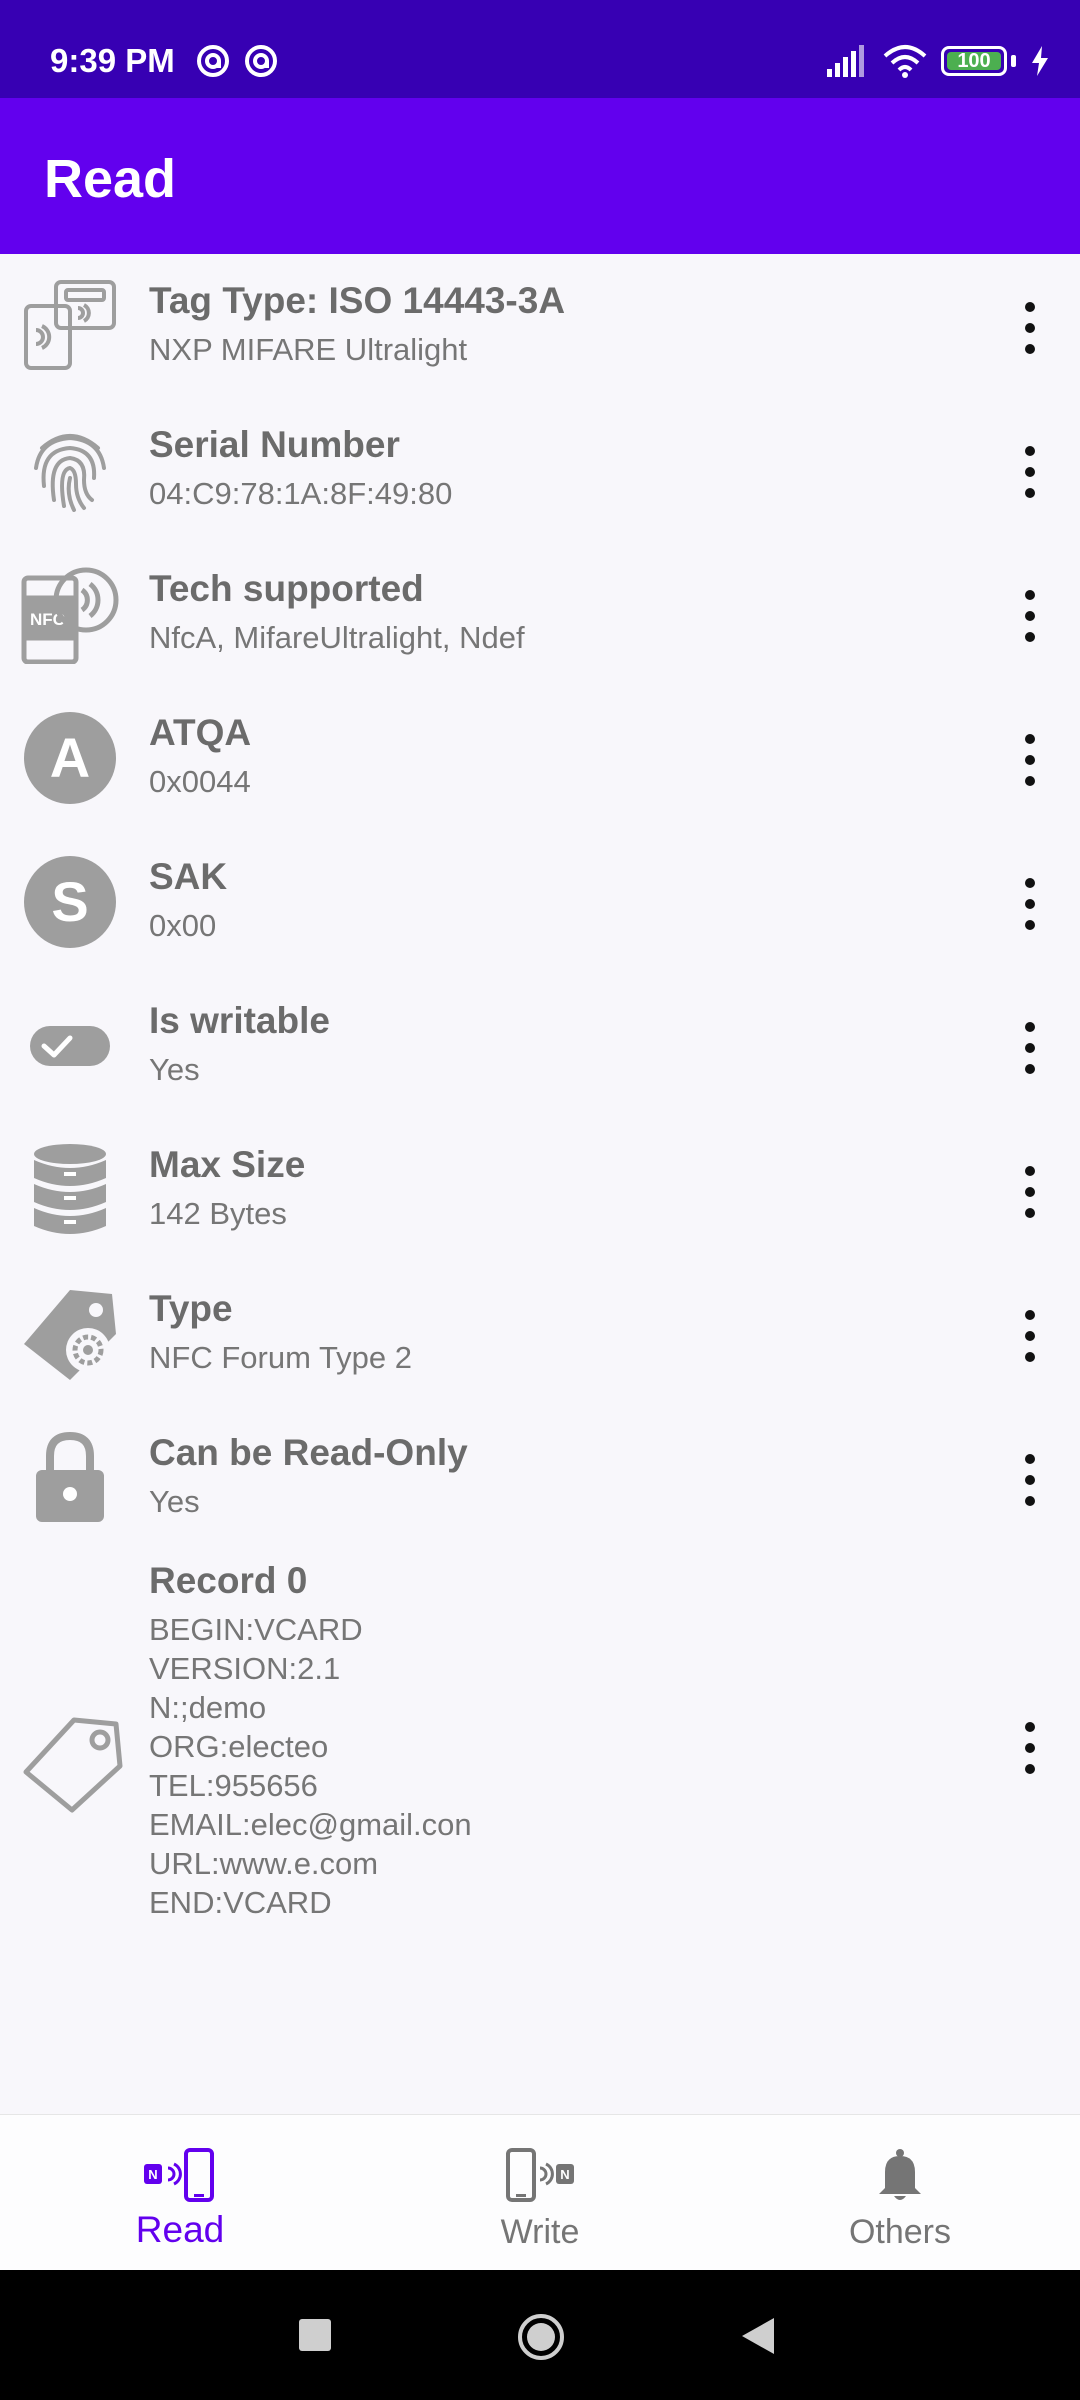 The width and height of the screenshot is (1080, 2400). What do you see at coordinates (540, 758) in the screenshot?
I see `list-item-atqa: A ATQA 0x0044` at bounding box center [540, 758].